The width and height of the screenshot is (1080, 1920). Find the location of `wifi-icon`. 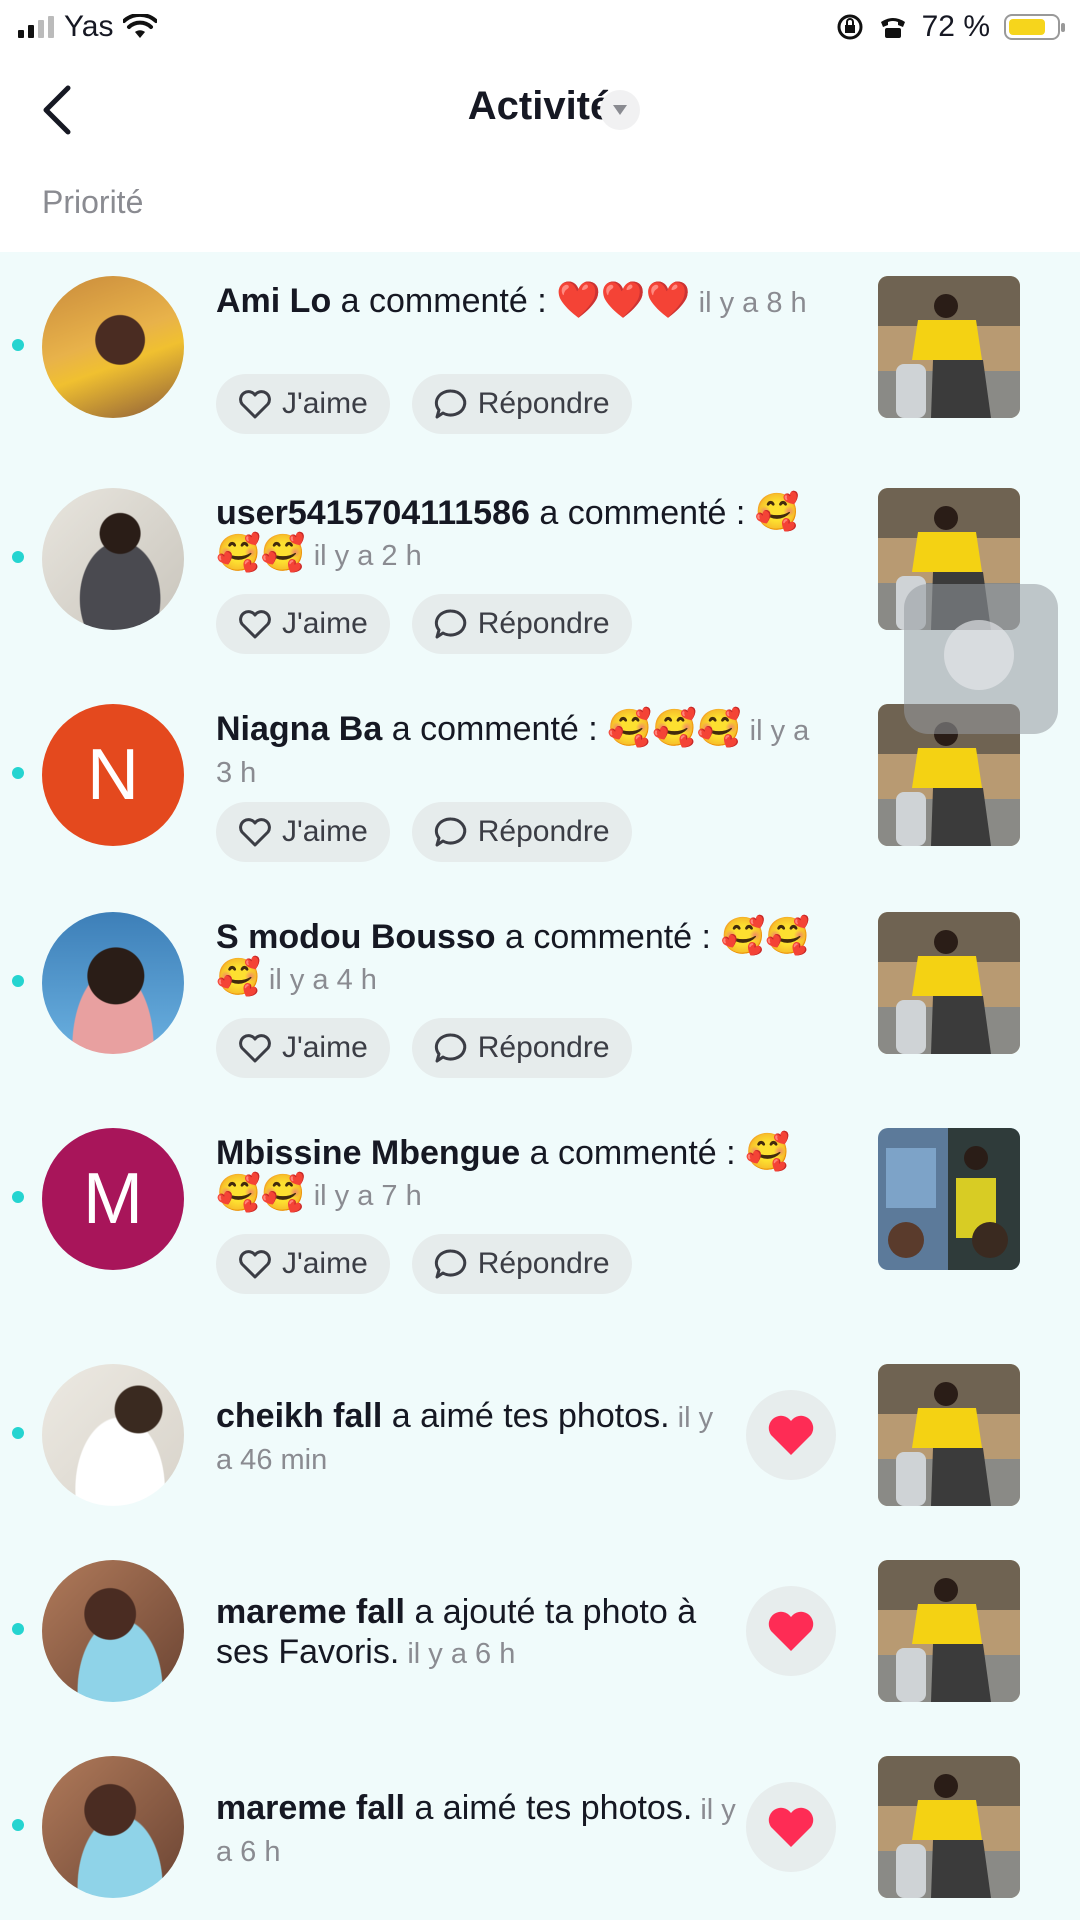

wifi-icon is located at coordinates (140, 26).